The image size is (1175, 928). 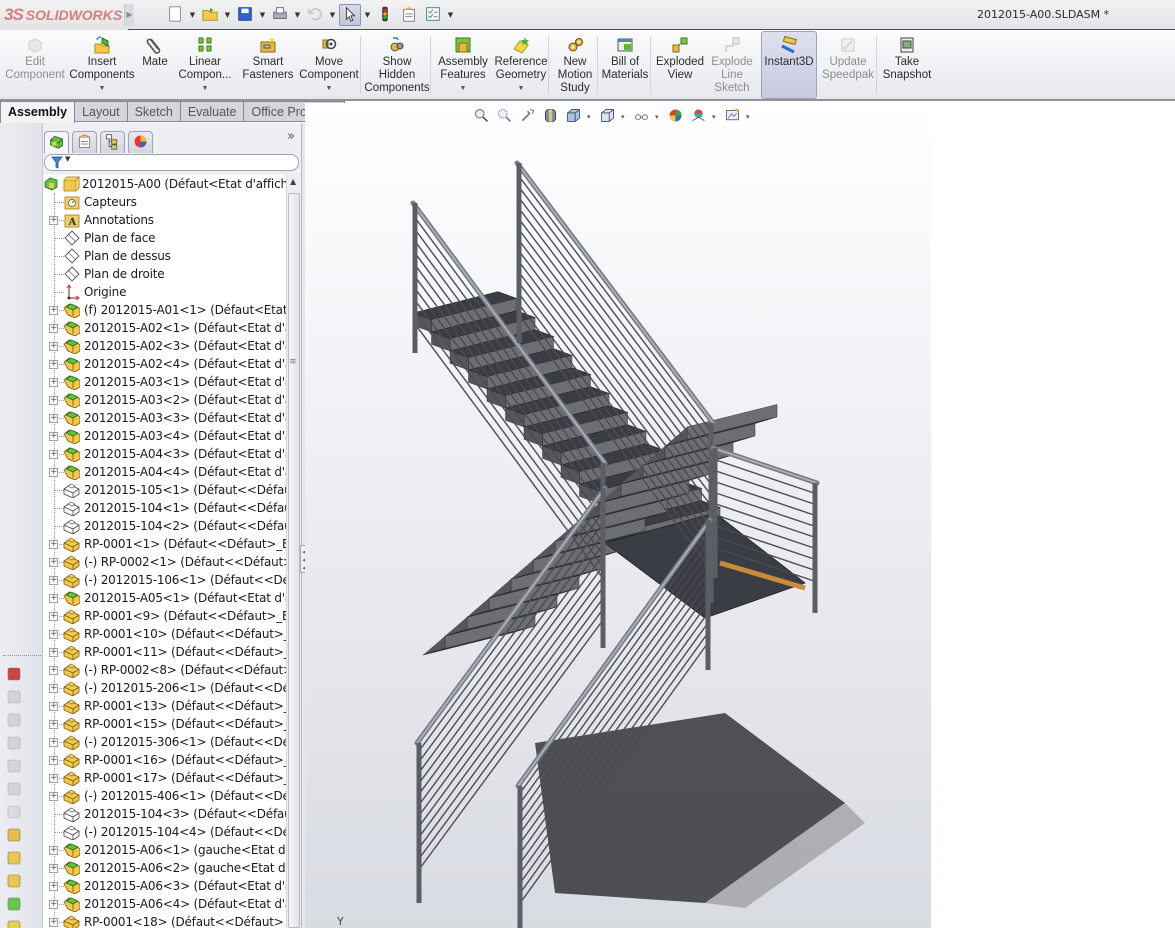 I want to click on tree-item: + (-) RP-0002<1> (Défaut<<Défaut>_Eta, so click(x=164, y=562).